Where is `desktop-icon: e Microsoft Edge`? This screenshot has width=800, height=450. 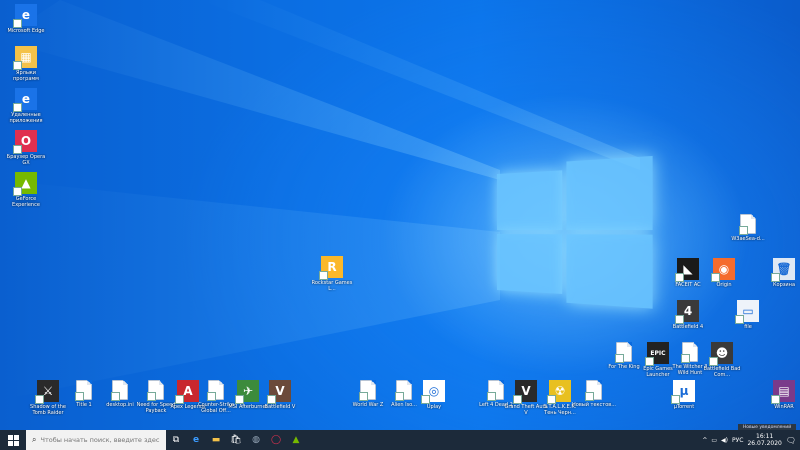
desktop-icon: e Microsoft Edge is located at coordinates (26, 19).